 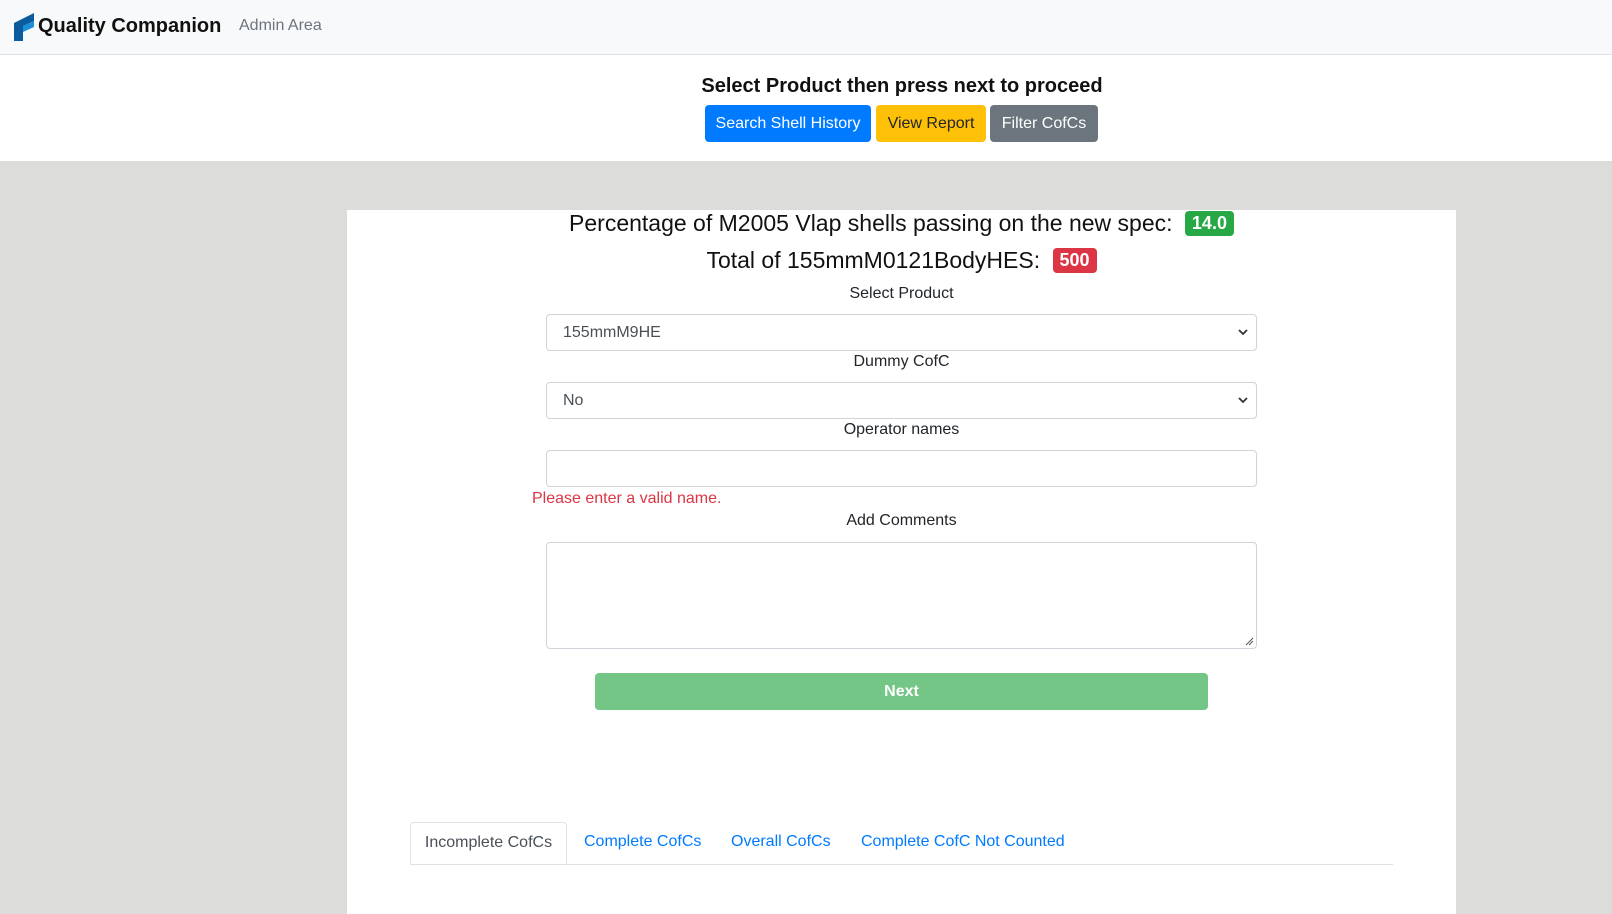 What do you see at coordinates (901, 361) in the screenshot?
I see `dummy-cofc-label: Dummy CofC` at bounding box center [901, 361].